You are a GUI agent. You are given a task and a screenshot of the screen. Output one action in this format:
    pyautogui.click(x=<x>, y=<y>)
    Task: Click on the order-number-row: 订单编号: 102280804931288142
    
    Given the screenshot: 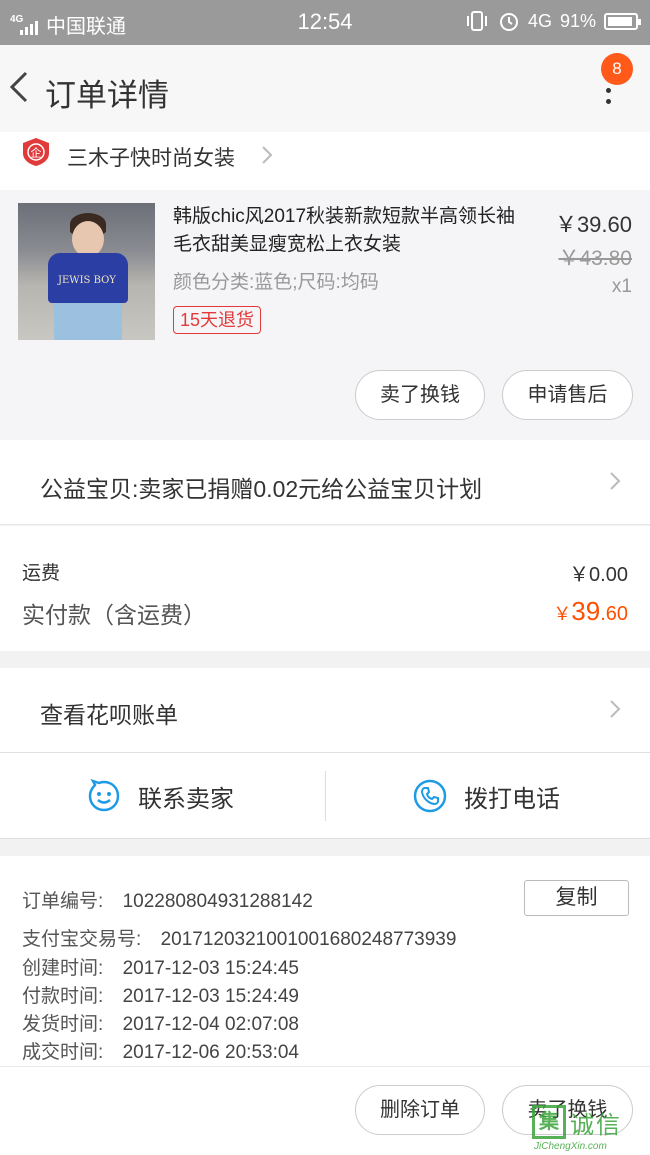 What is the action you would take?
    pyautogui.click(x=167, y=899)
    